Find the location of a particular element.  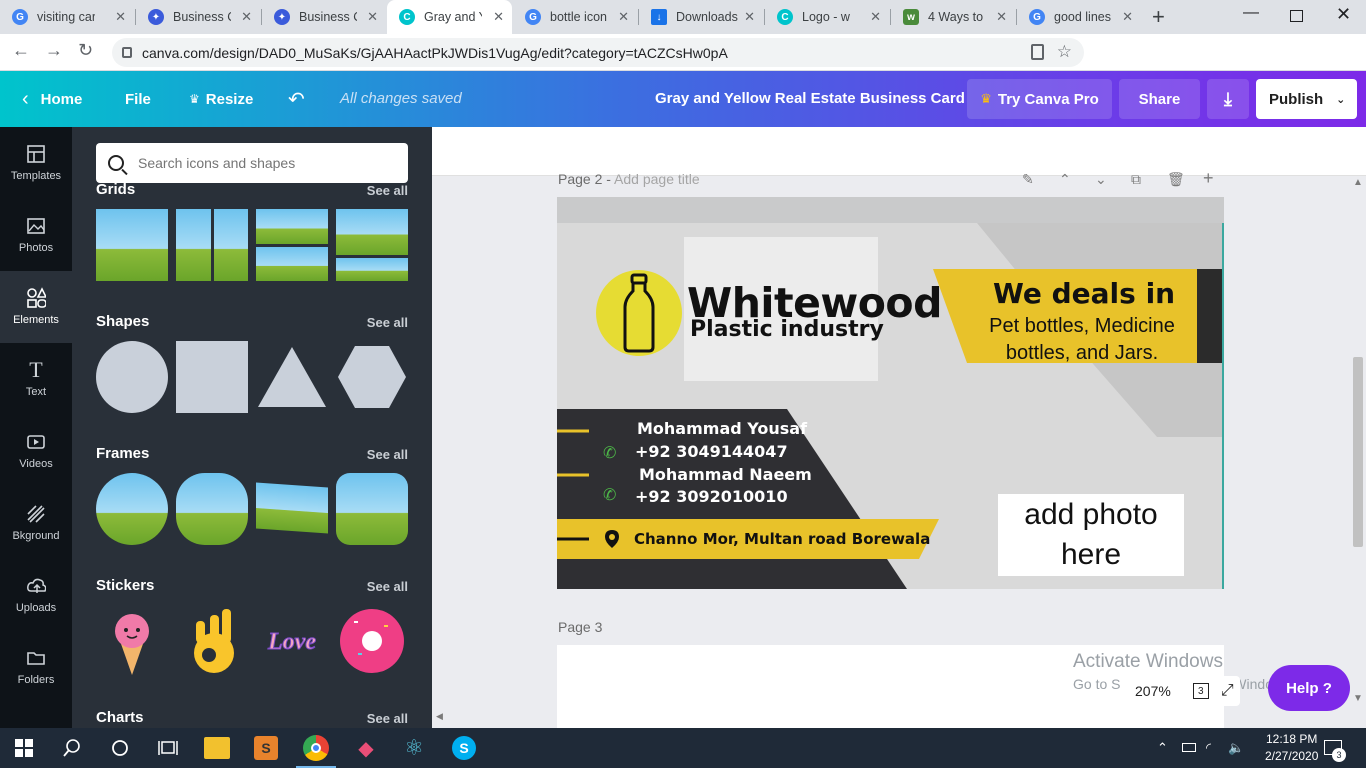

browser-tab: C Logo - w ✕ is located at coordinates (827, 17).